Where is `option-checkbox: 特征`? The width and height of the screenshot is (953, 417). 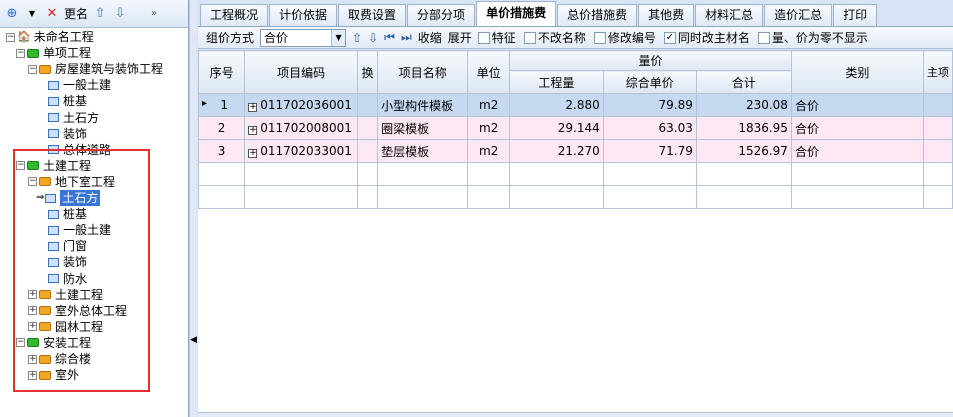 option-checkbox: 特征 is located at coordinates (496, 37).